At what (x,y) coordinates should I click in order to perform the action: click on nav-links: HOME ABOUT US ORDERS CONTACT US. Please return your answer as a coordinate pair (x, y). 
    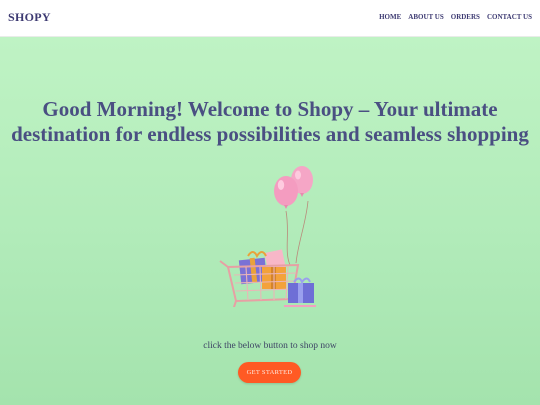
    Looking at the image, I should click on (455, 17).